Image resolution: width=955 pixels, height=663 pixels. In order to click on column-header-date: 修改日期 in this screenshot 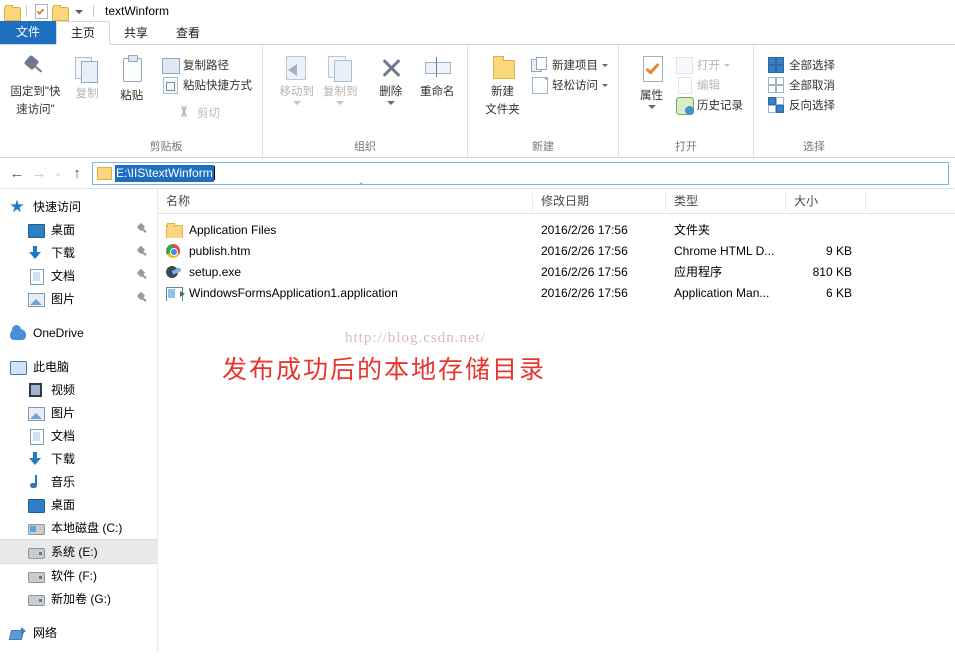, I will do `click(599, 201)`.